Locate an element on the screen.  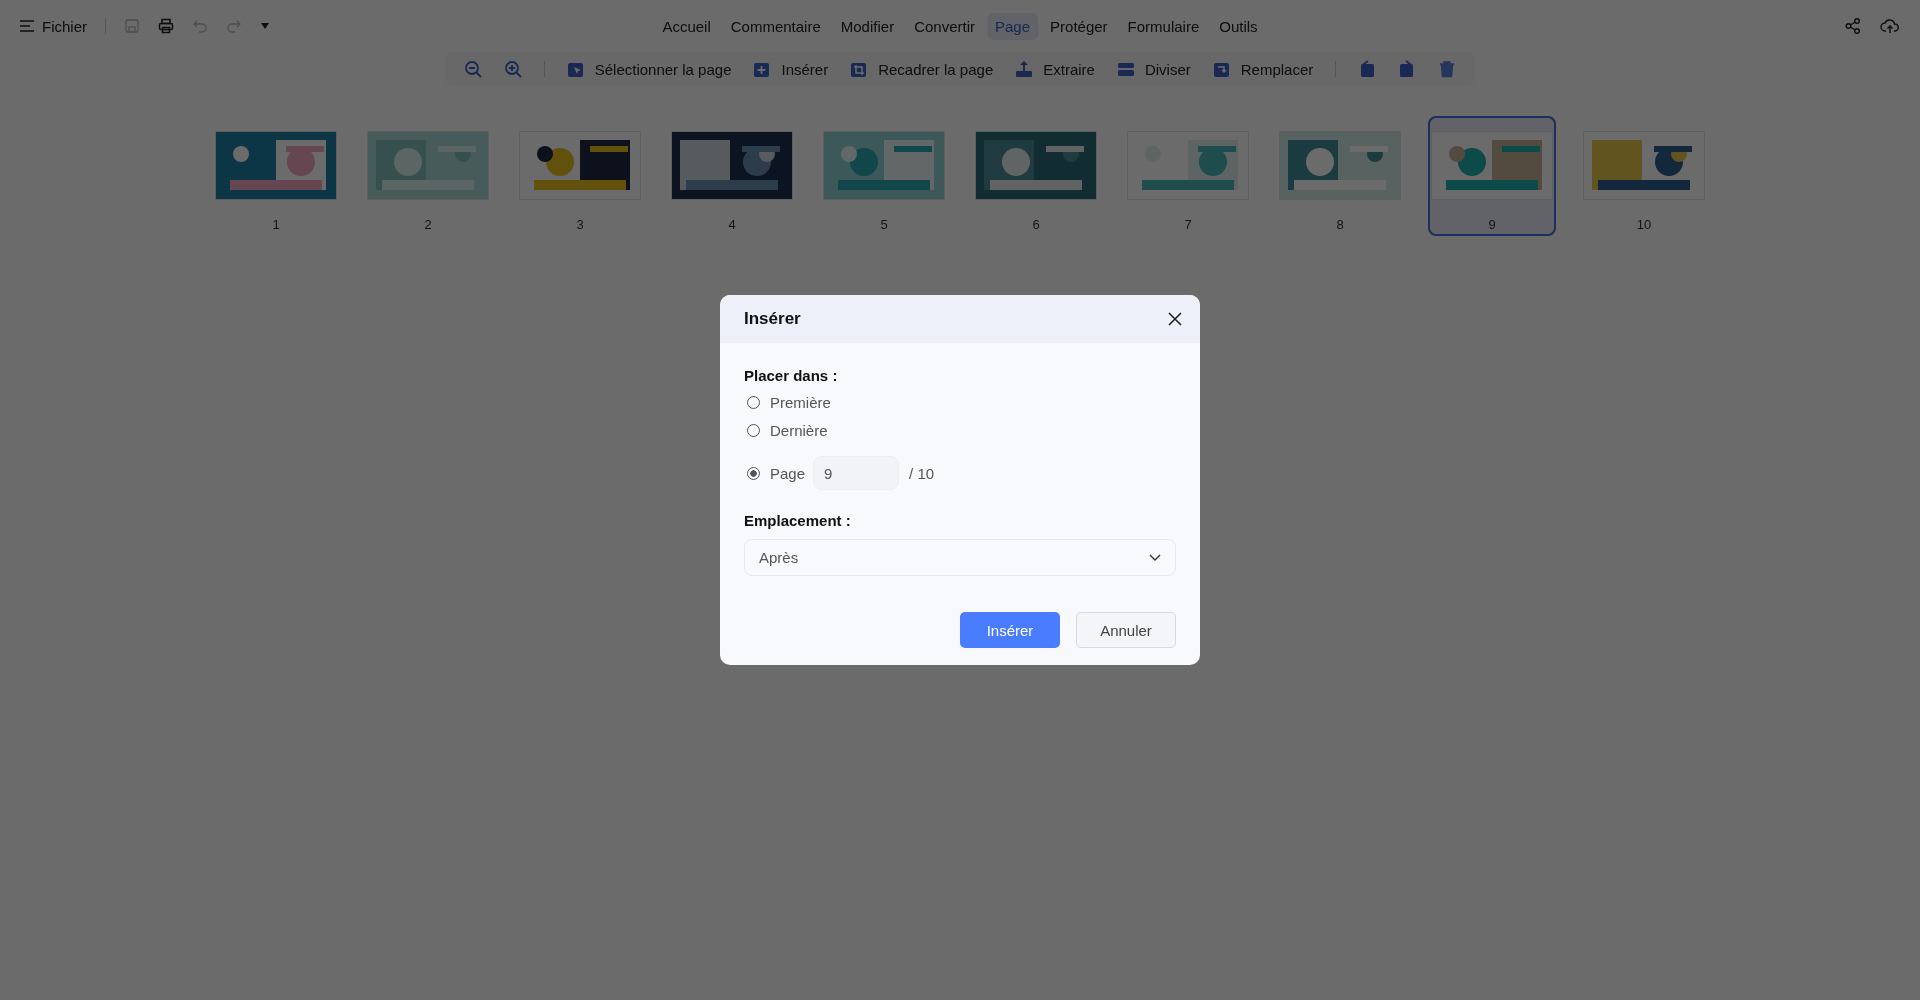
close-icon is located at coordinates (1175, 319).